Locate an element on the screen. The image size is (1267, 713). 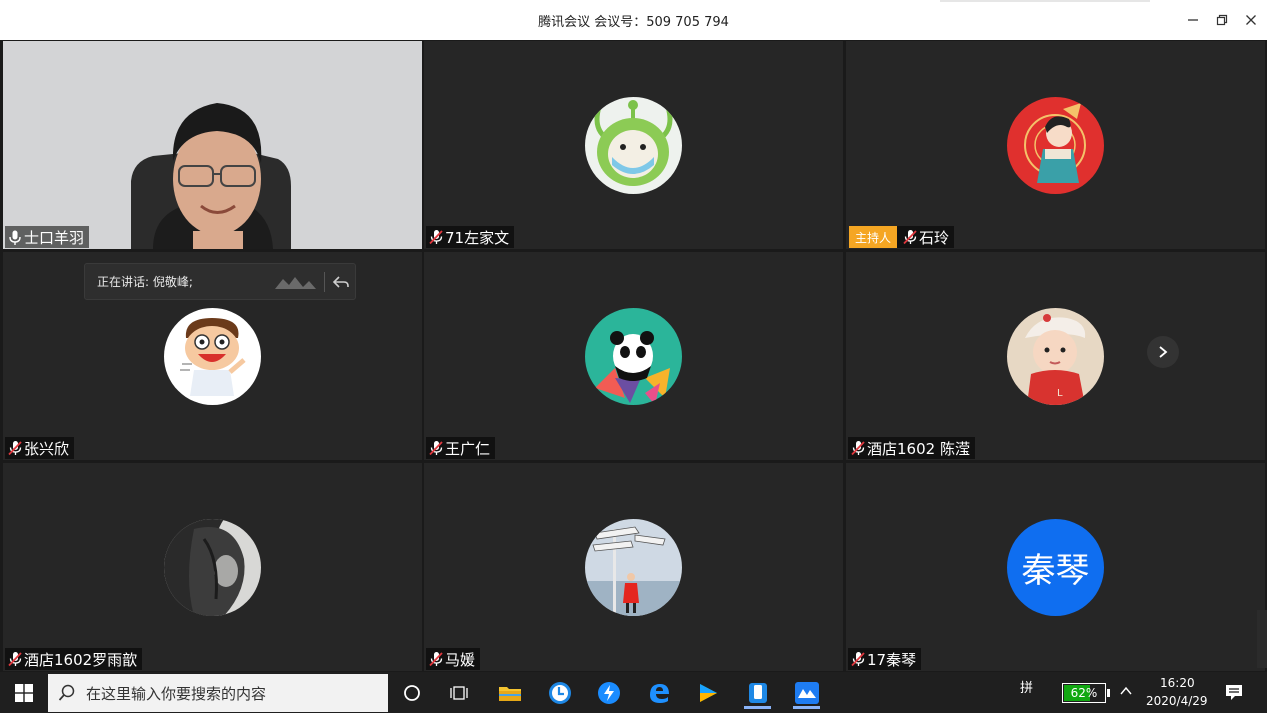
participant-name: 酒店1602罗雨歆 is located at coordinates (81, 659).